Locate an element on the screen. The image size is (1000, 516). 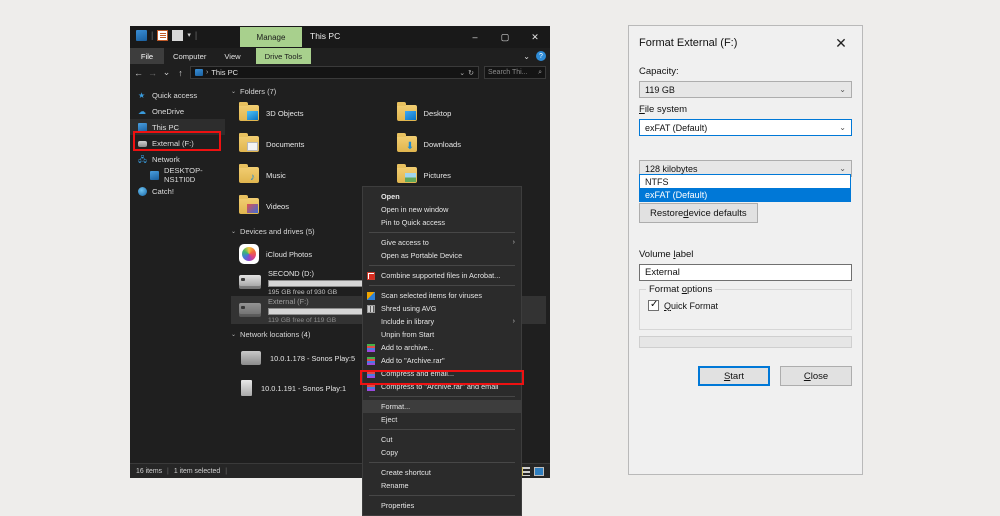
contextual-tab-manage: Manage is located at coordinates (271, 37).